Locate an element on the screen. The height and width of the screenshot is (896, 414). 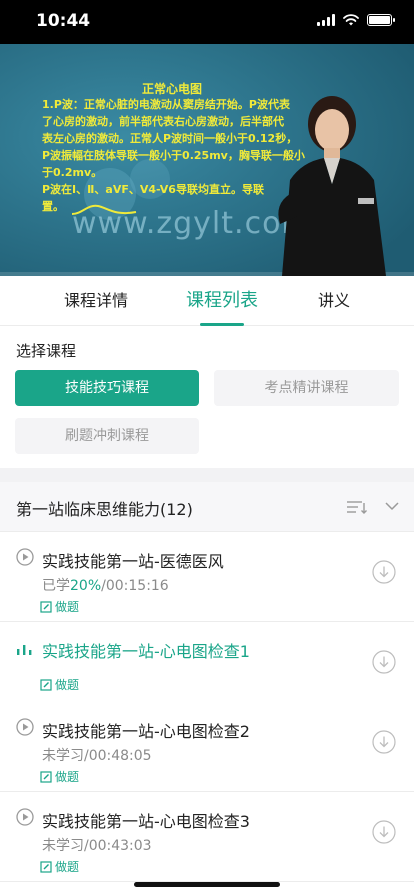
status-icons is located at coordinates (356, 20).